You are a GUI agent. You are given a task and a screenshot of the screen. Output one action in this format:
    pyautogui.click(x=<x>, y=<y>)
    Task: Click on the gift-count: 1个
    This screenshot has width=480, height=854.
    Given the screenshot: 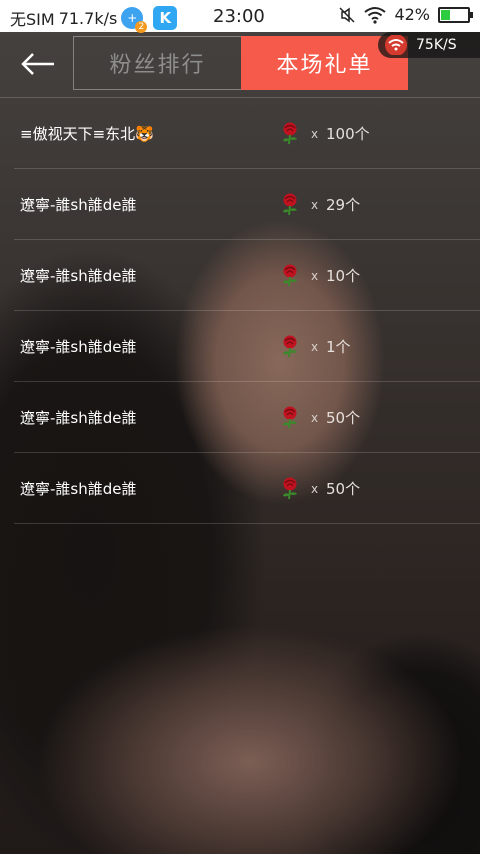 What is the action you would take?
    pyautogui.click(x=338, y=347)
    